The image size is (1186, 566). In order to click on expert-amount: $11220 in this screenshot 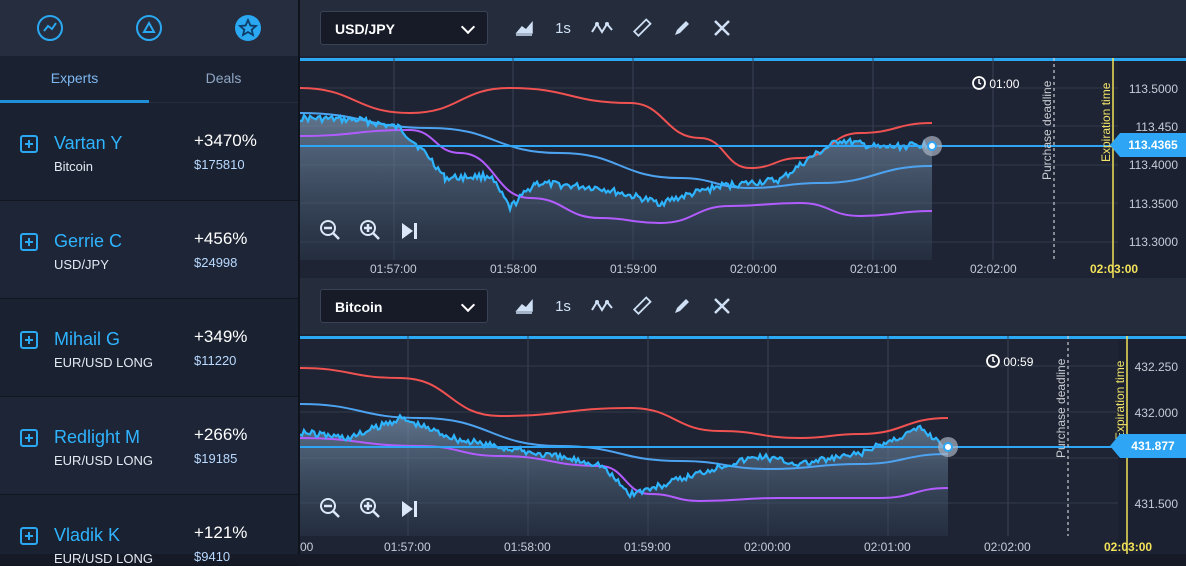, I will do `click(215, 360)`.